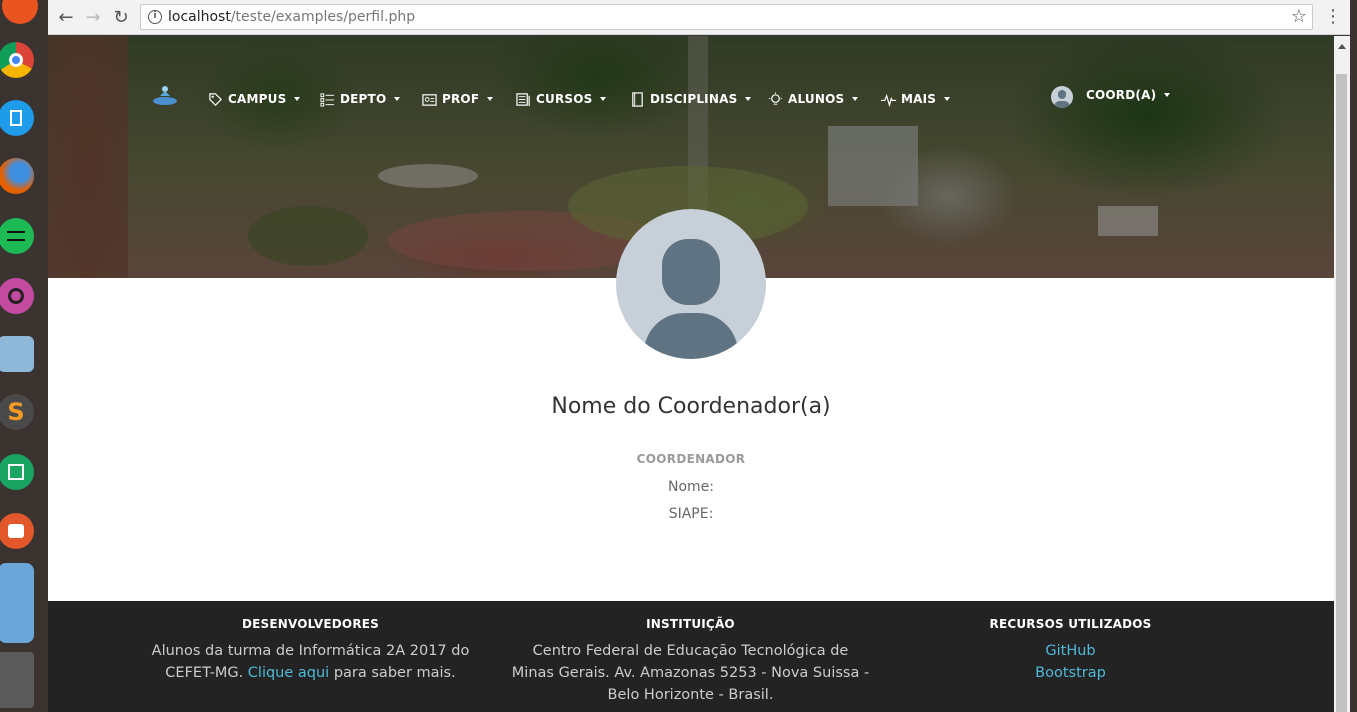  What do you see at coordinates (690, 487) in the screenshot?
I see `field-nome: Nome:` at bounding box center [690, 487].